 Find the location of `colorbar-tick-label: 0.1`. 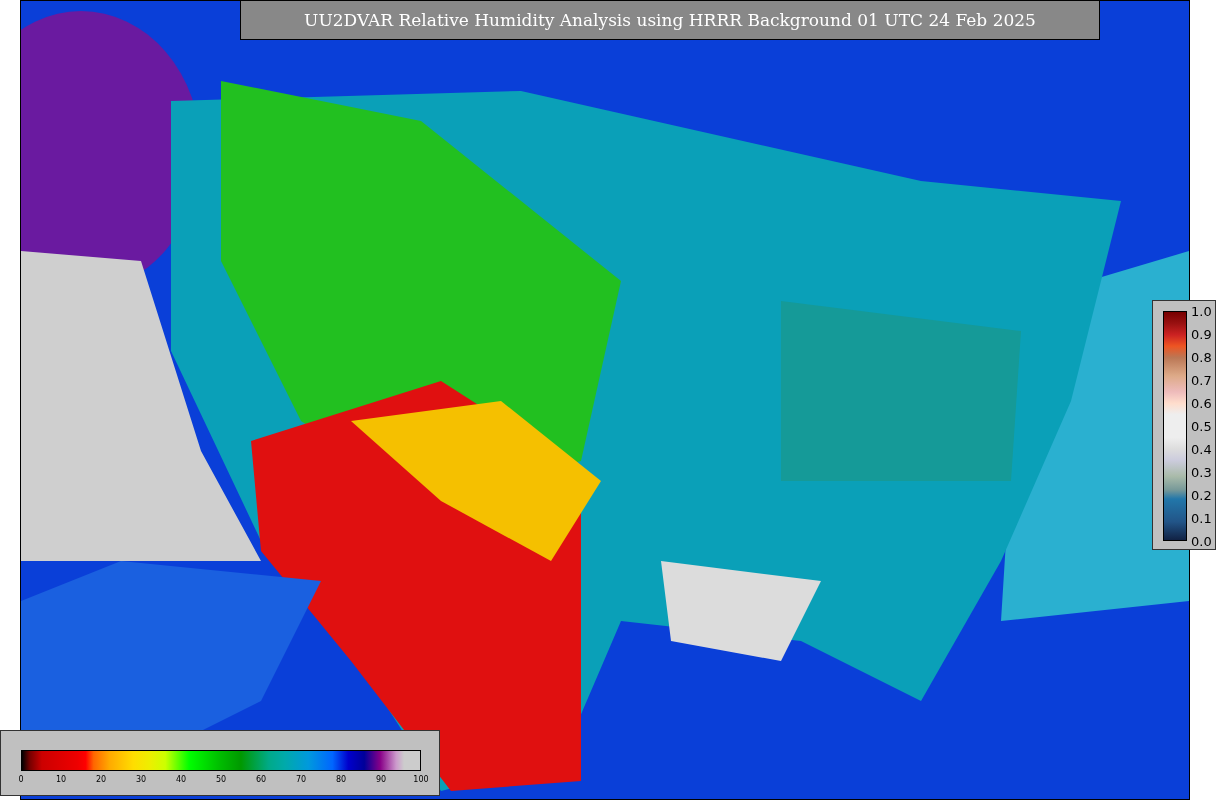

colorbar-tick-label: 0.1 is located at coordinates (1201, 518).